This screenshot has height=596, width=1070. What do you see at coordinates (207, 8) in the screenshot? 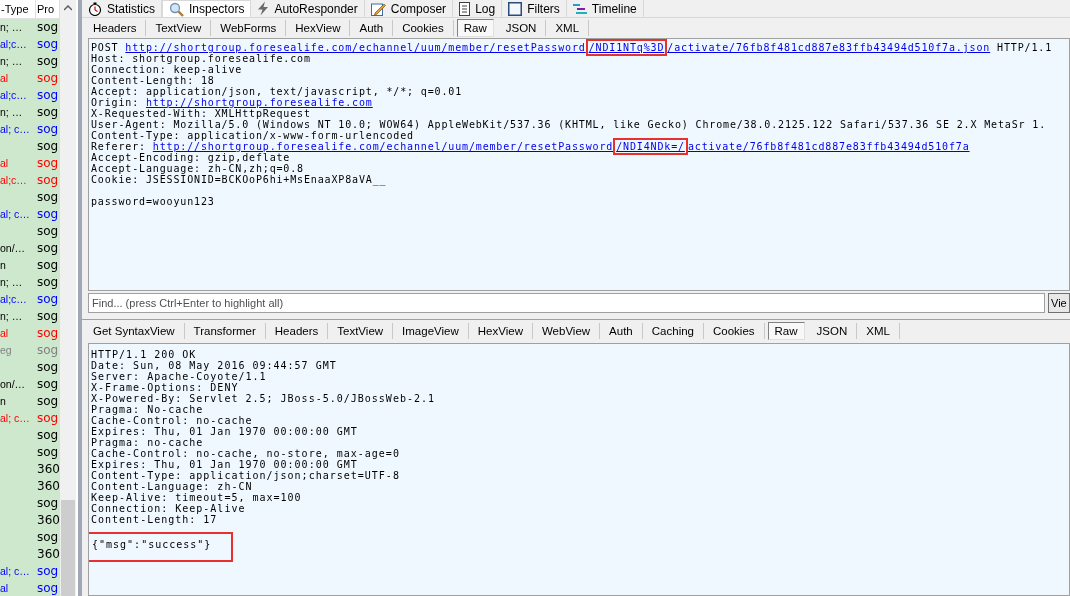
I see `tab: Inspectors` at bounding box center [207, 8].